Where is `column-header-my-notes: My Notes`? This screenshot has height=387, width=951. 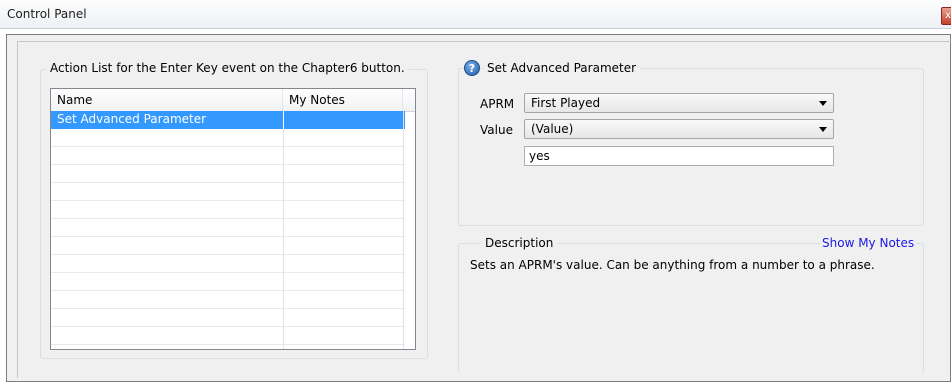
column-header-my-notes: My Notes is located at coordinates (343, 100).